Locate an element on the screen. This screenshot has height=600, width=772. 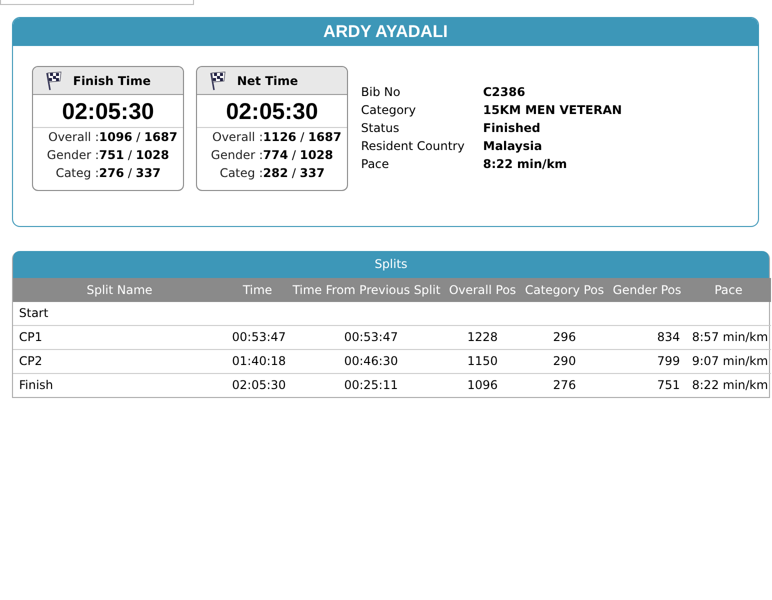
detail-label: Resident Country is located at coordinates (413, 146).